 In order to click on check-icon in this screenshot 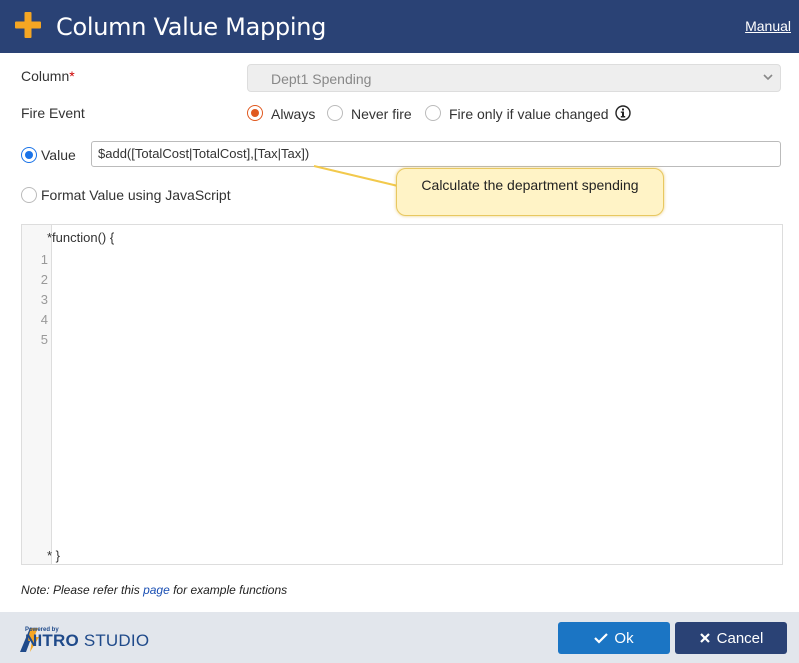, I will do `click(601, 638)`.